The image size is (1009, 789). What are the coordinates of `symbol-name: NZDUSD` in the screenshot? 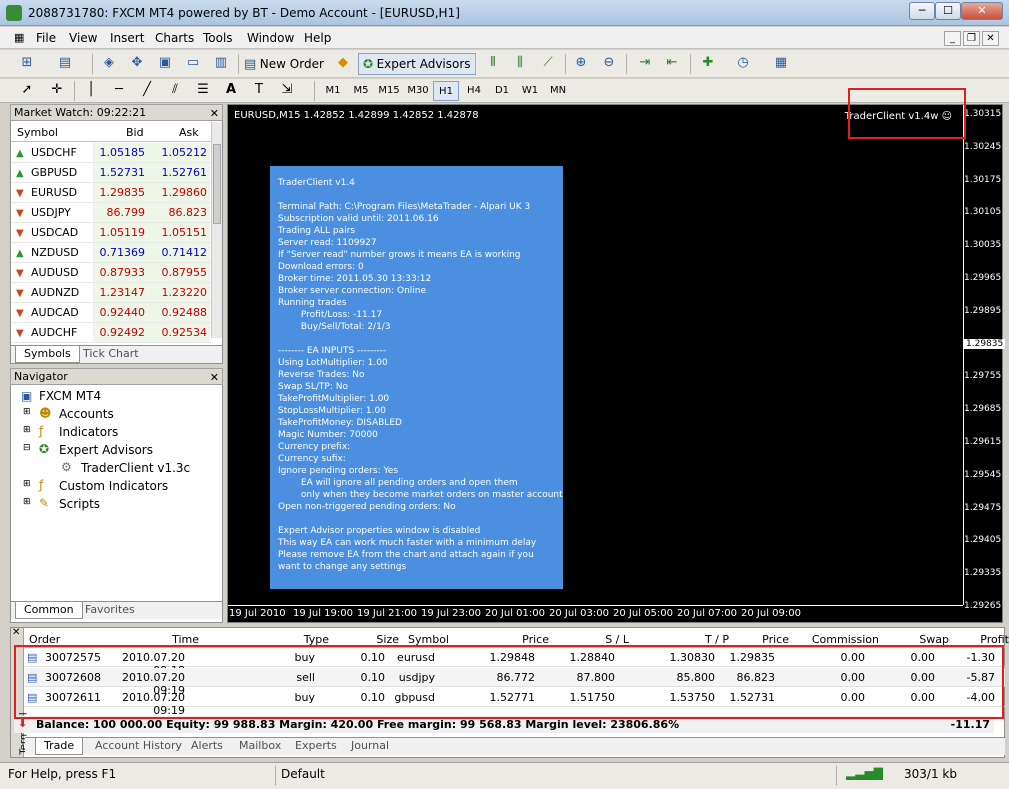 It's located at (55, 252).